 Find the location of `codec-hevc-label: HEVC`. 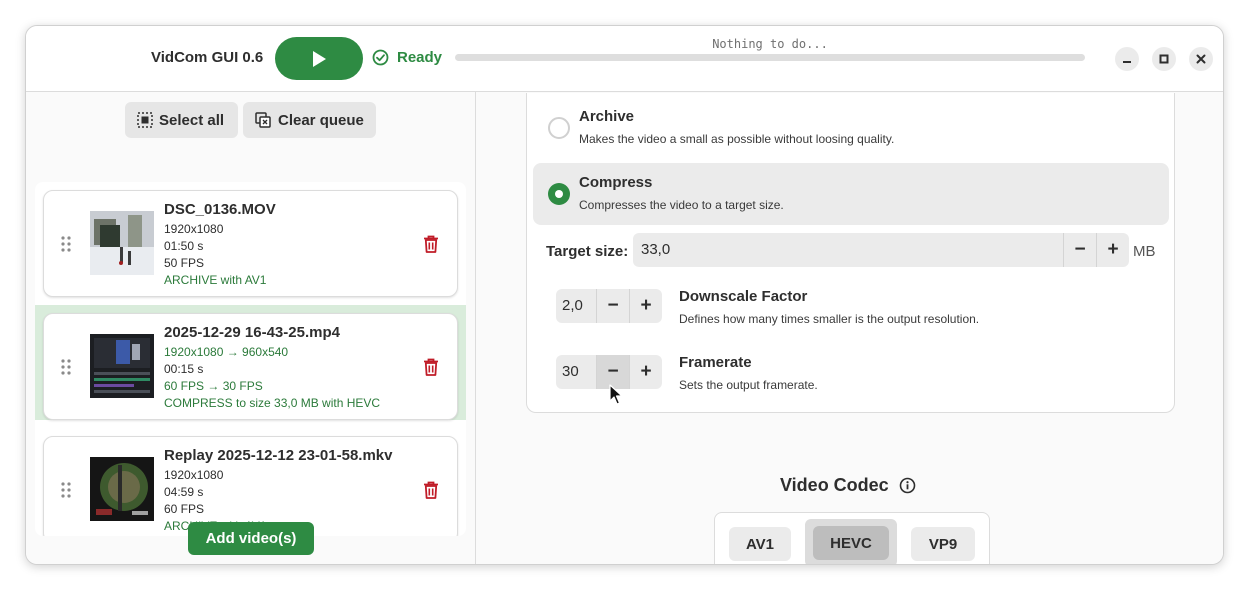

codec-hevc-label: HEVC is located at coordinates (851, 543).